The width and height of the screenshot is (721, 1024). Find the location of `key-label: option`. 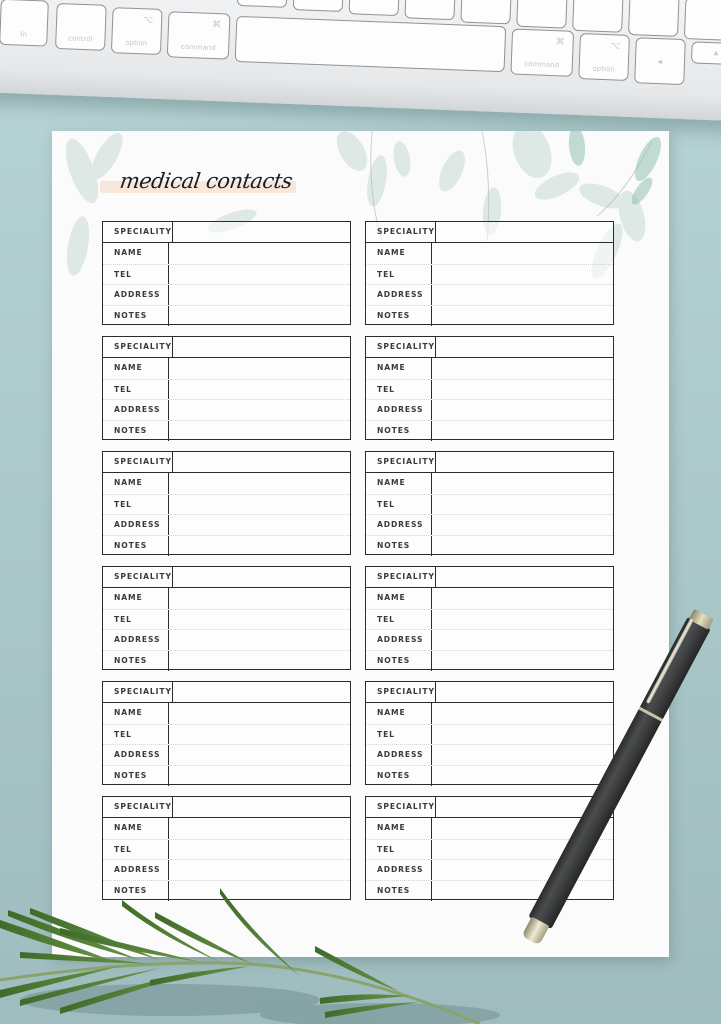

key-label: option is located at coordinates (136, 43).